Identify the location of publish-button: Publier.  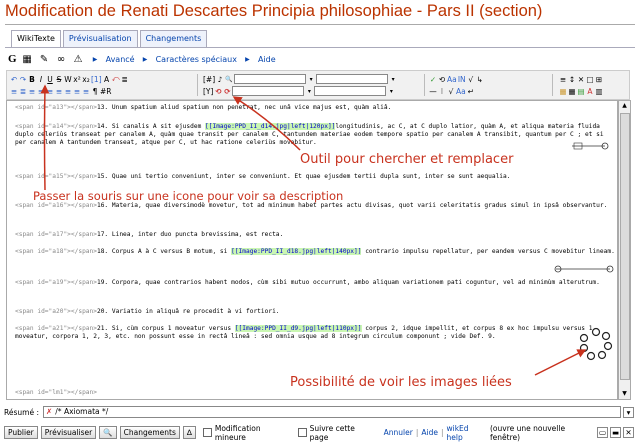
(21, 432).